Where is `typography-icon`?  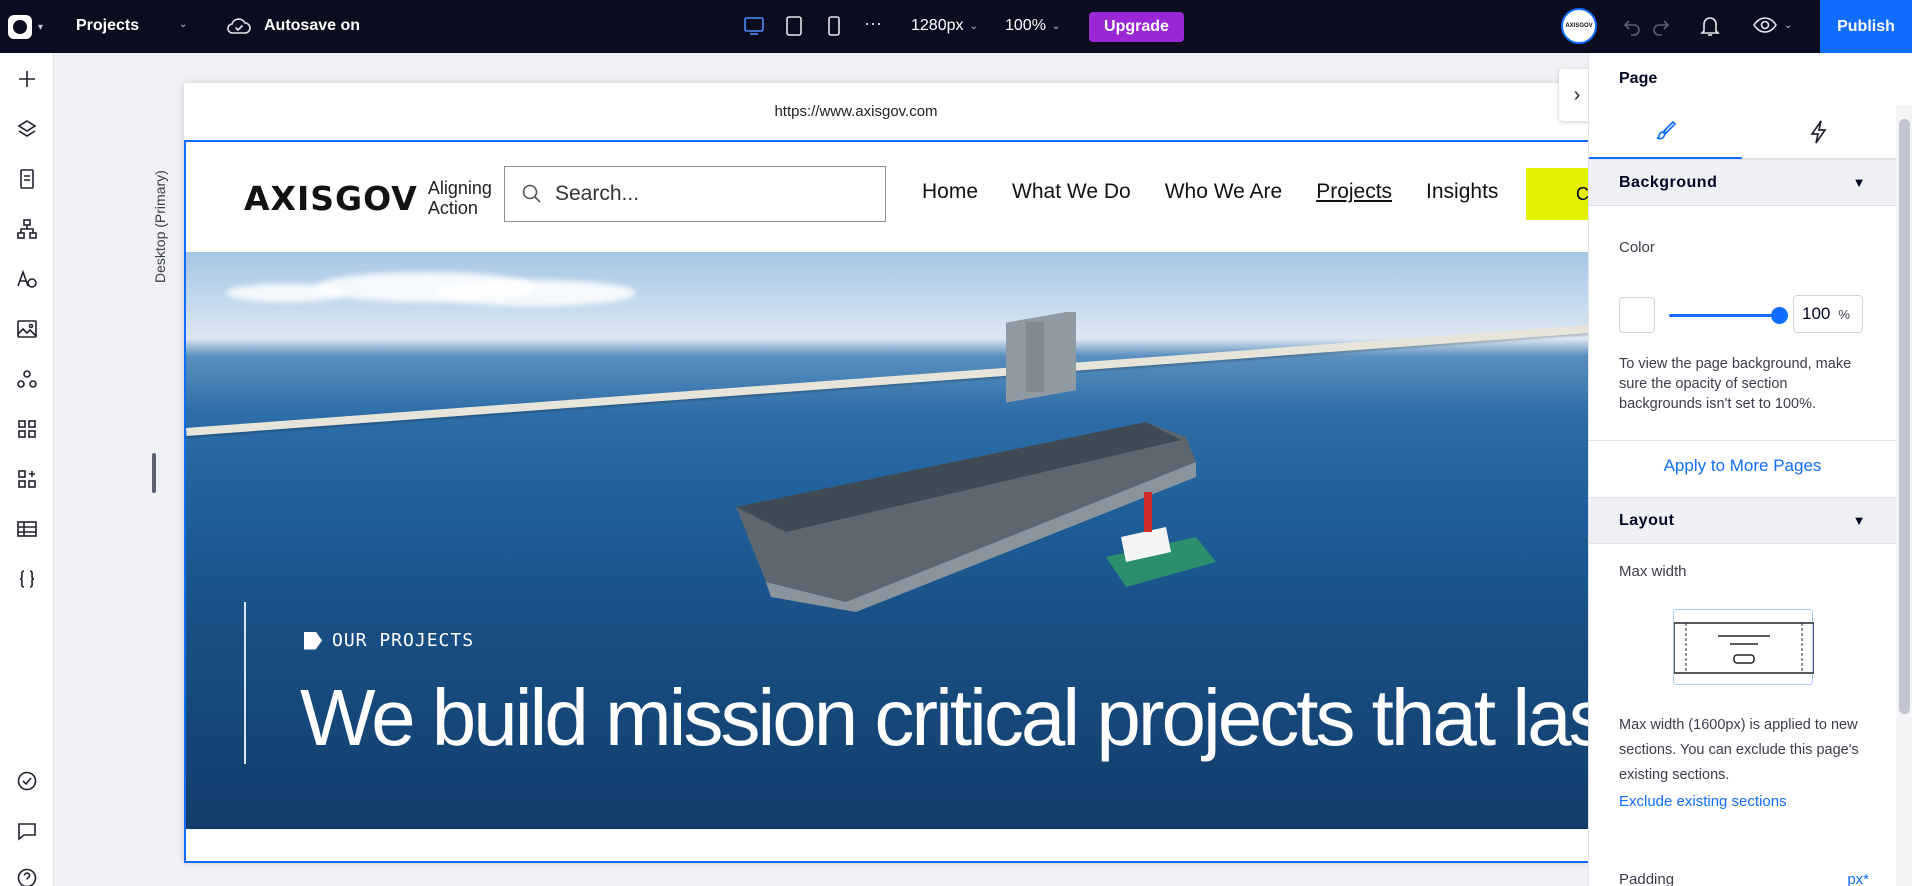 typography-icon is located at coordinates (27, 278).